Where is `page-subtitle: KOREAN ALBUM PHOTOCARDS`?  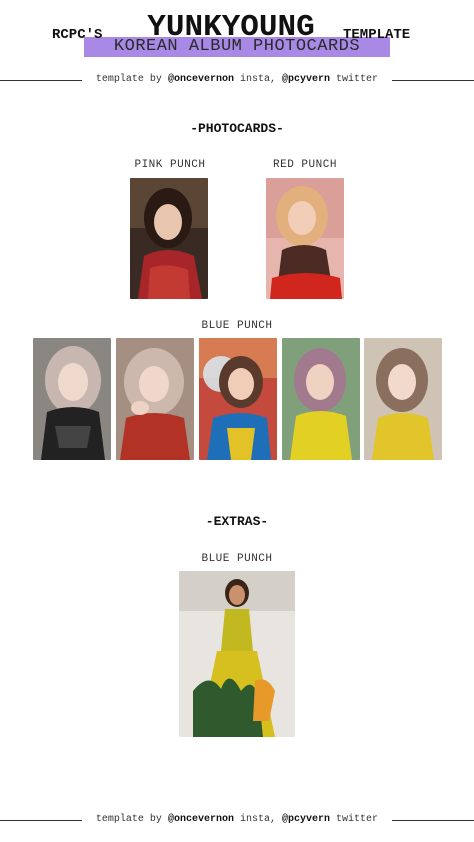
page-subtitle: KOREAN ALBUM PHOTOCARDS is located at coordinates (237, 46).